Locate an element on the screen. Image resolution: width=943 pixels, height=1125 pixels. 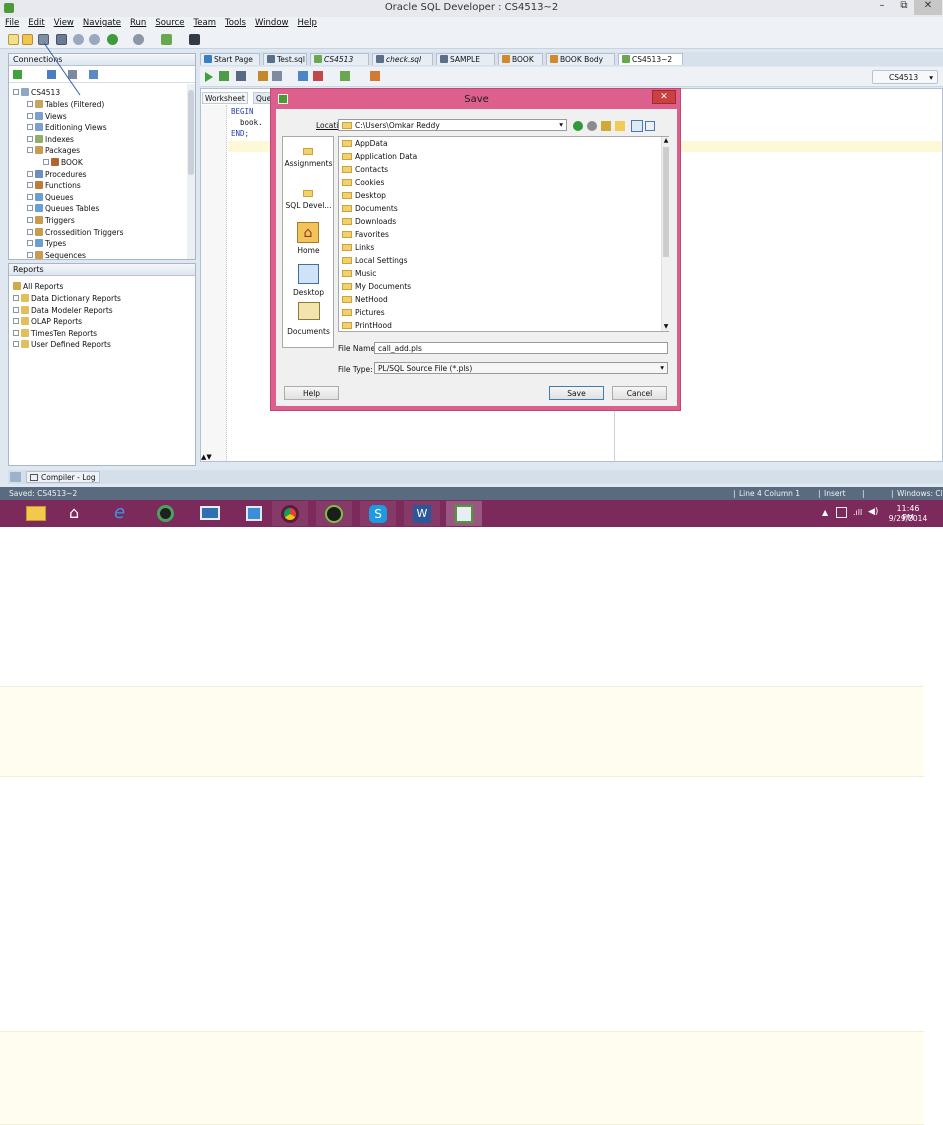
annotation-line is located at coordinates (62, 69).